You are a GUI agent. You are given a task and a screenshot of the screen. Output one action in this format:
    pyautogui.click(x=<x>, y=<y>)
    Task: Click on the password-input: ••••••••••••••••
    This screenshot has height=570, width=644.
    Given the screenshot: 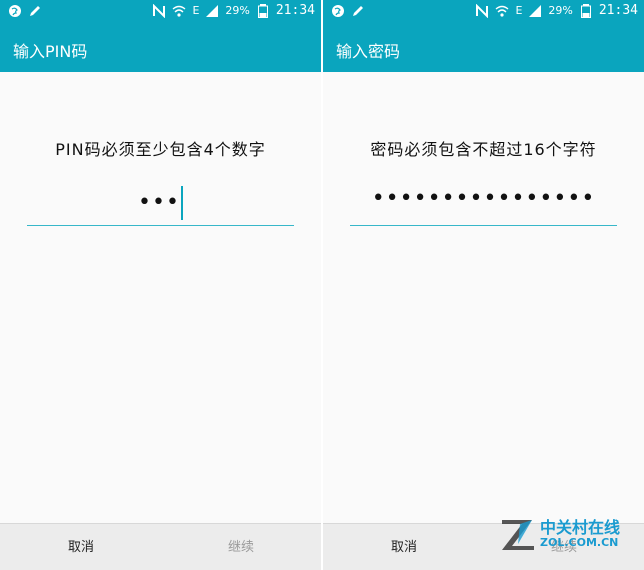 What is the action you would take?
    pyautogui.click(x=483, y=204)
    